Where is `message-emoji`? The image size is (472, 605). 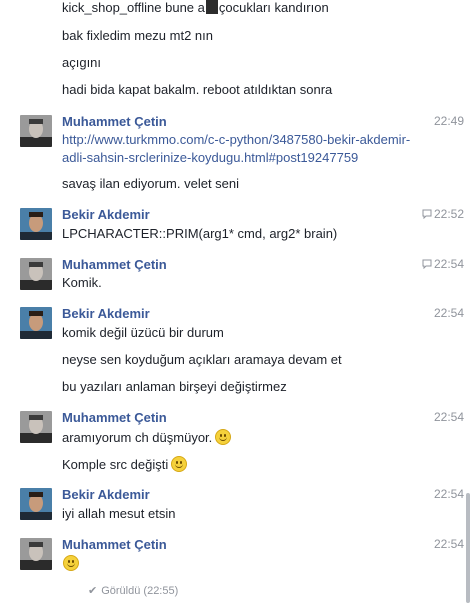
message-emoji is located at coordinates (69, 563).